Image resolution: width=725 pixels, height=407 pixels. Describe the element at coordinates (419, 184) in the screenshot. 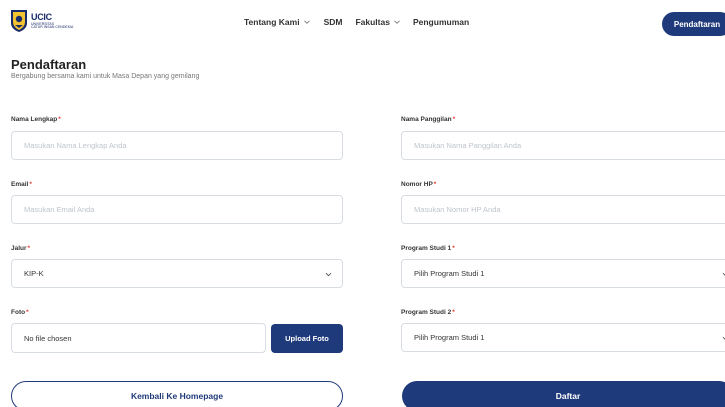

I see `nomor-hp-label: Nomor HP*` at that location.